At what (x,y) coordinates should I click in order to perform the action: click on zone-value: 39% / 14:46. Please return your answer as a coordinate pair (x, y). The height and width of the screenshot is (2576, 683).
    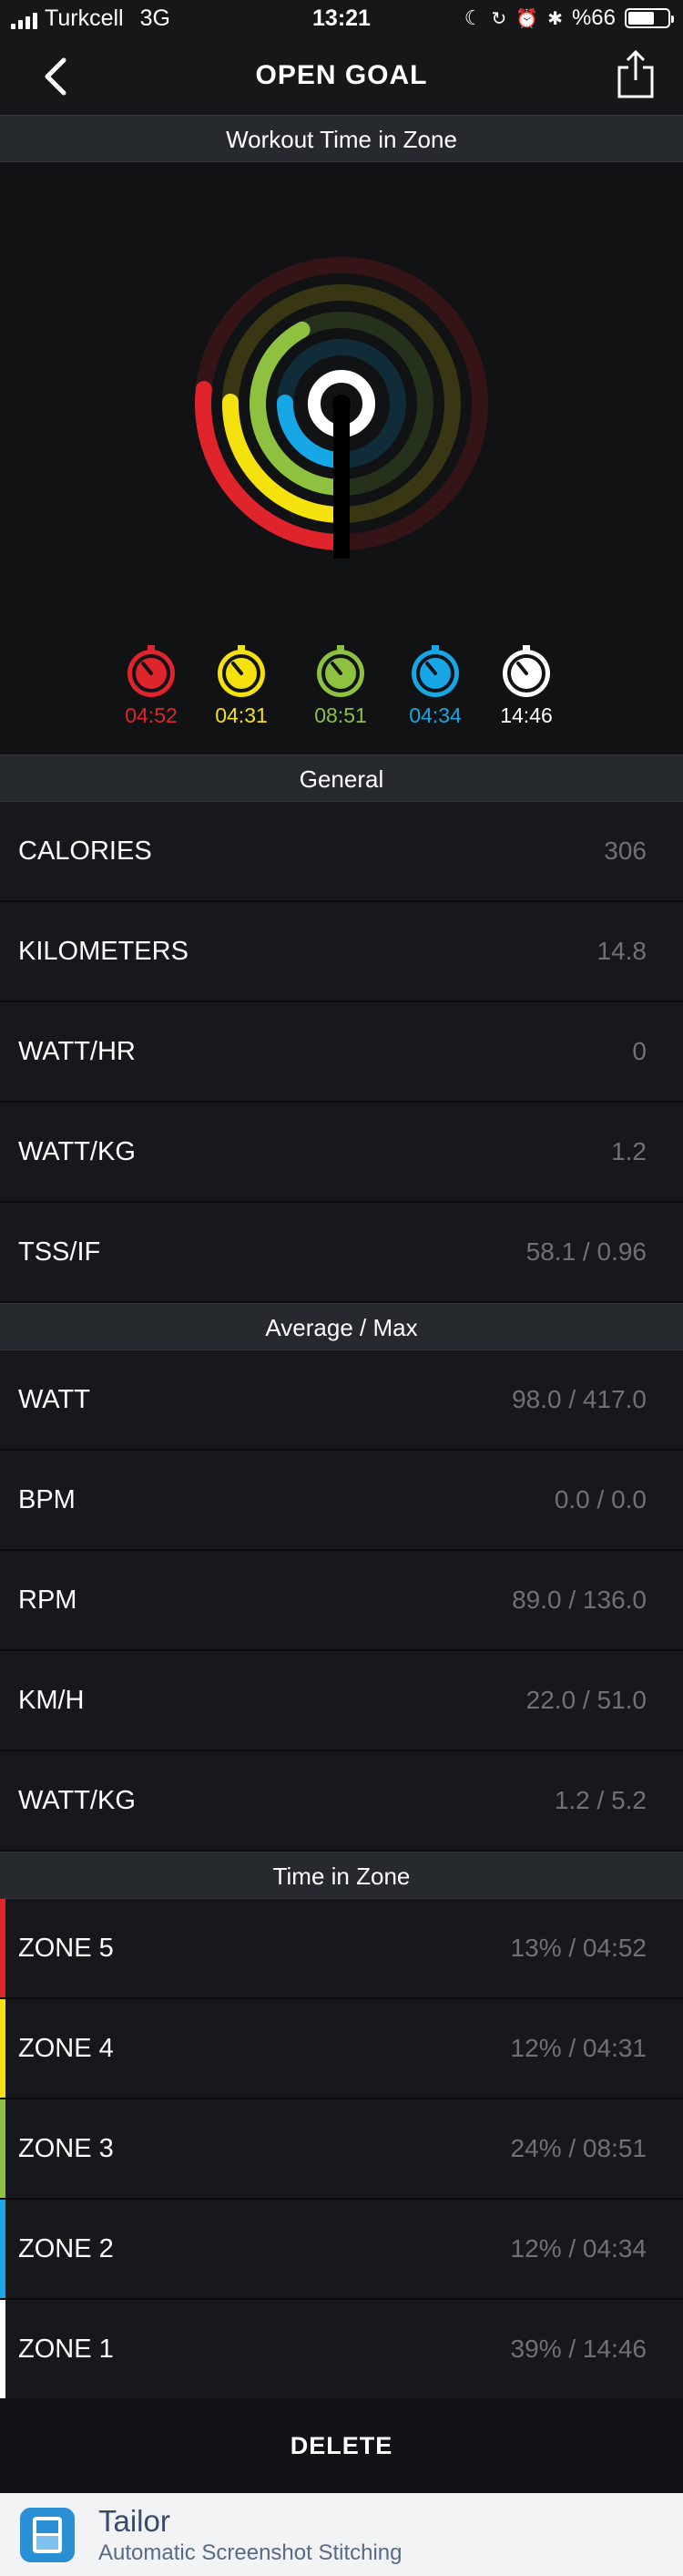
    Looking at the image, I should click on (578, 2349).